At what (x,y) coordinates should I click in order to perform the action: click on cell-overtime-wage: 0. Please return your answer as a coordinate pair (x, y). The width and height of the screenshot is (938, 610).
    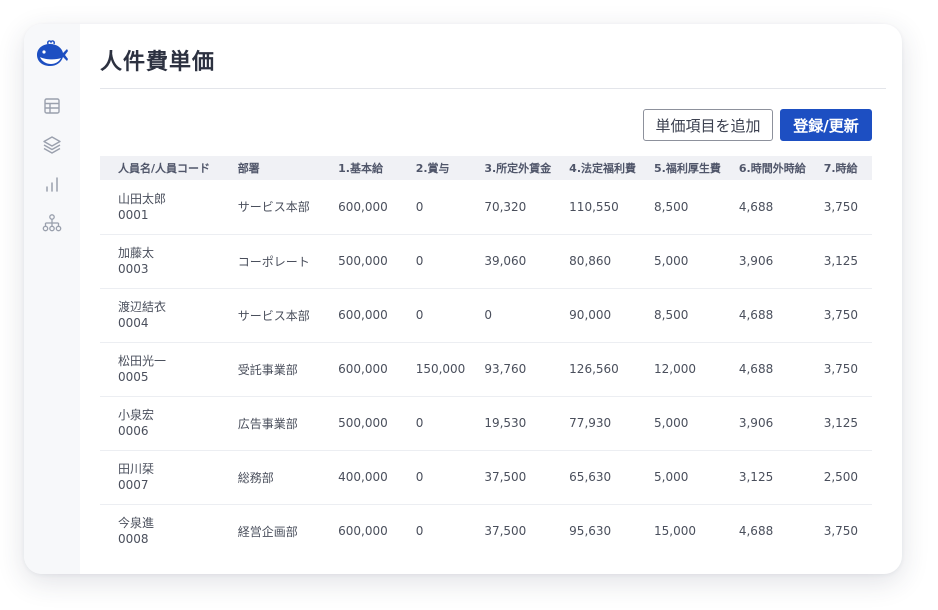
    Looking at the image, I should click on (509, 315).